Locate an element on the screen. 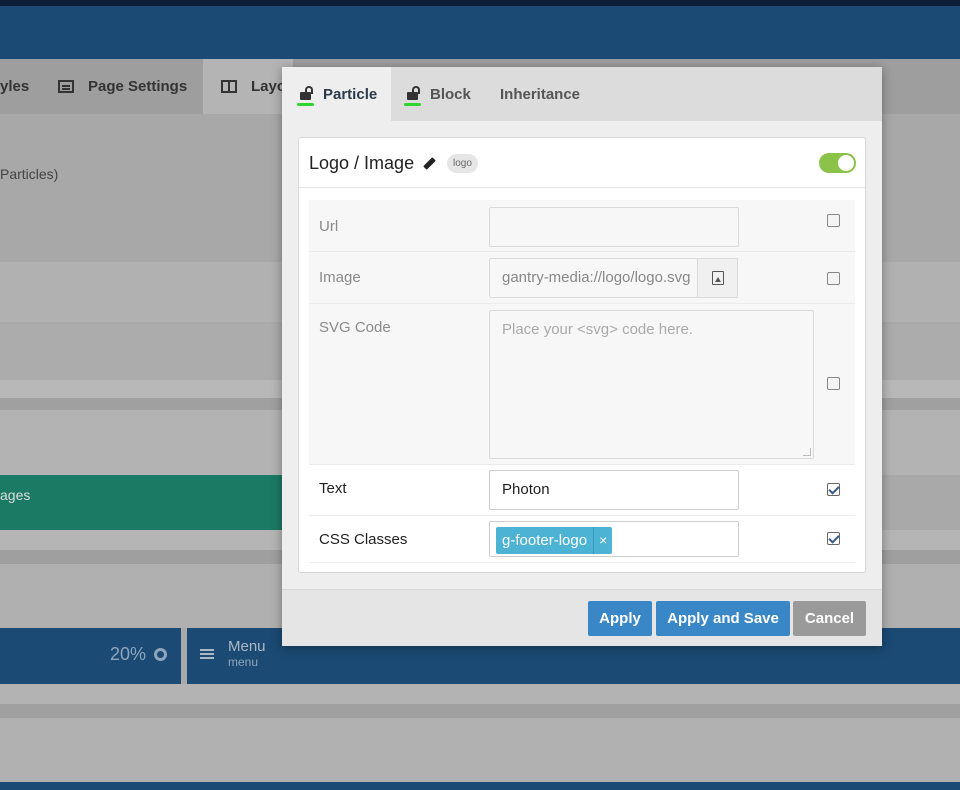  text-row: Text Photon is located at coordinates (582, 490).